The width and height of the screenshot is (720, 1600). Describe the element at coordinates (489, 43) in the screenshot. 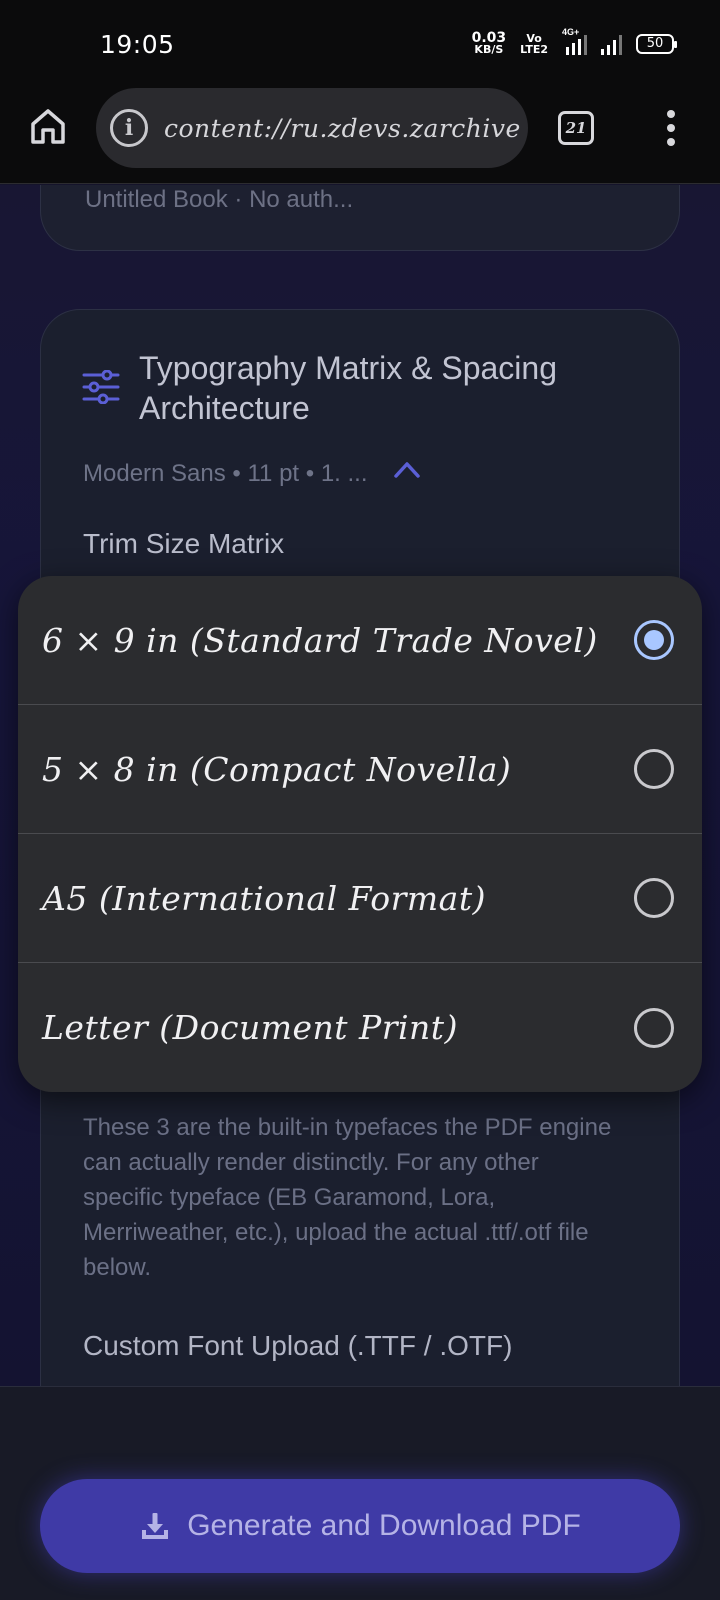

I see `network-speed: 0.03 KB/S` at that location.